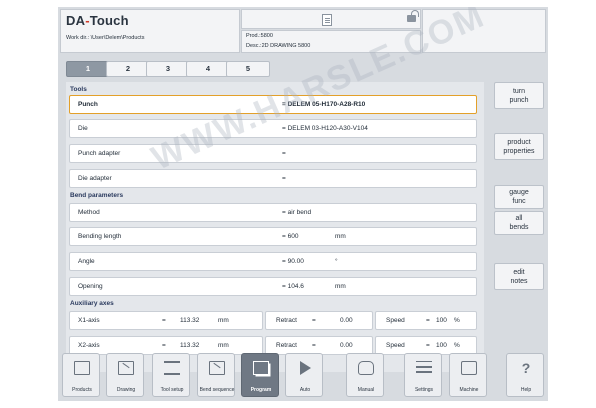 Image resolution: width=596 pixels, height=408 pixels. Describe the element at coordinates (305, 368) in the screenshot. I see `play-icon` at that location.